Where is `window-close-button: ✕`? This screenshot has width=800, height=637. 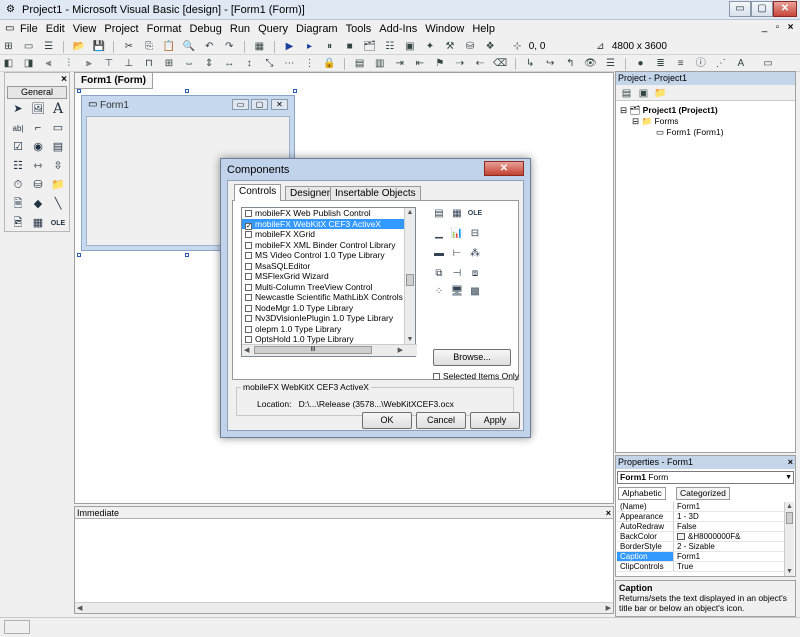 window-close-button: ✕ is located at coordinates (785, 9).